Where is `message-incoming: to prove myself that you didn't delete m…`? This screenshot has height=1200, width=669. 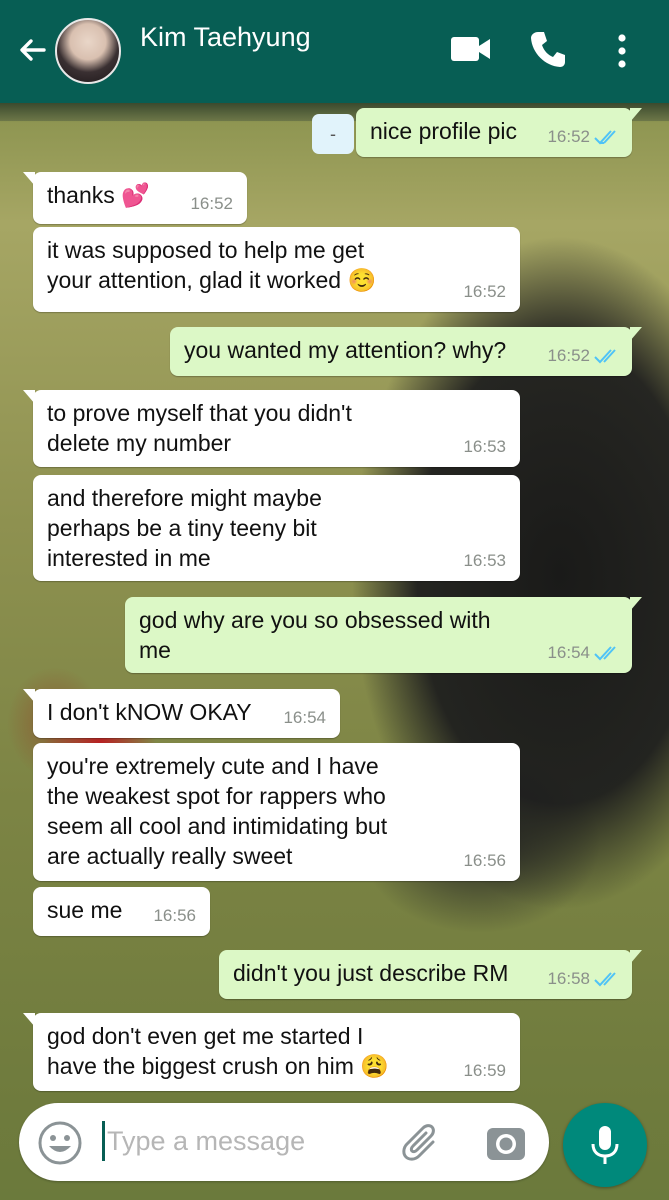
message-incoming: to prove myself that you didn't delete m… is located at coordinates (271, 428).